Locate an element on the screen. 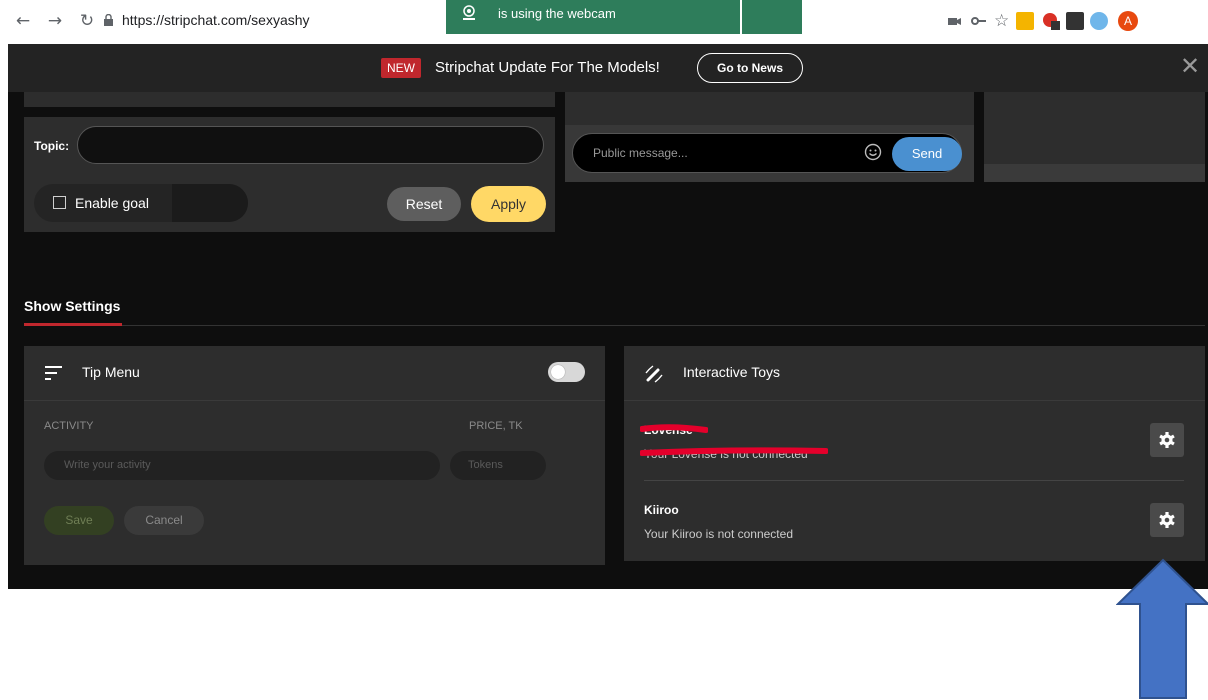 The image size is (1208, 700). extension-check-icon is located at coordinates (1075, 21).